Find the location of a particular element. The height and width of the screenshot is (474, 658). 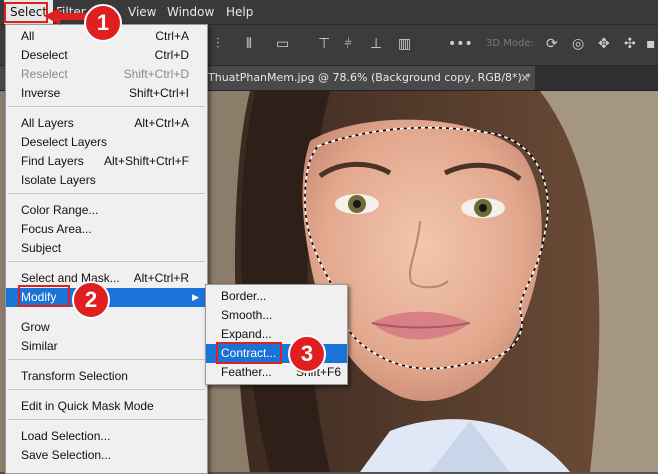

menu-item-label: Deselect is located at coordinates (44, 55).